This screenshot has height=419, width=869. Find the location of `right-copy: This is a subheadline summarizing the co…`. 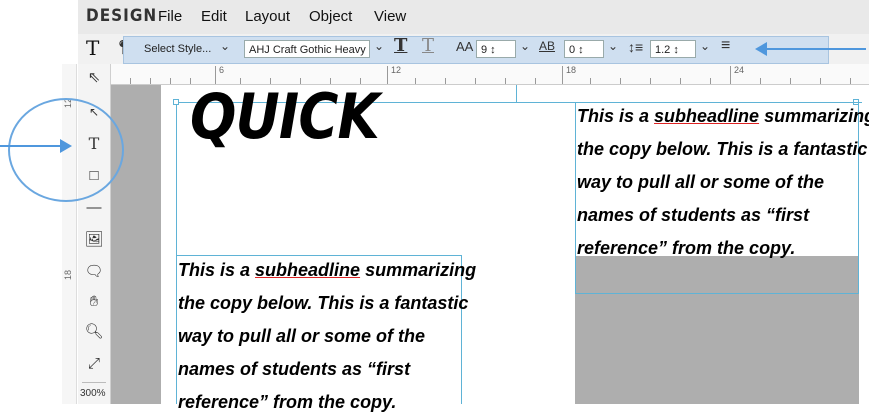

right-copy: This is a subheadline summarizing the co… is located at coordinates (723, 182).